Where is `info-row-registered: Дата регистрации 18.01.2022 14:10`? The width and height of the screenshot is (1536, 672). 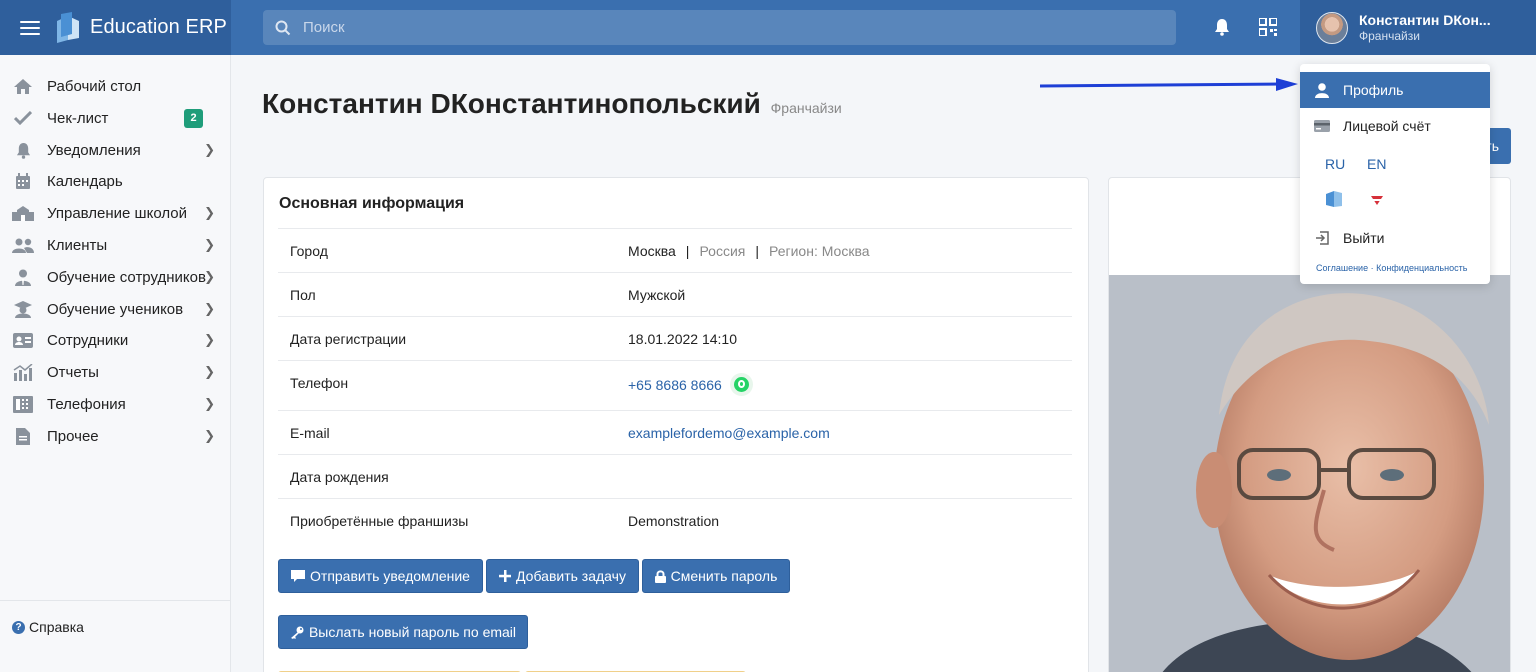
info-row-registered: Дата регистрации 18.01.2022 14:10 is located at coordinates (675, 338).